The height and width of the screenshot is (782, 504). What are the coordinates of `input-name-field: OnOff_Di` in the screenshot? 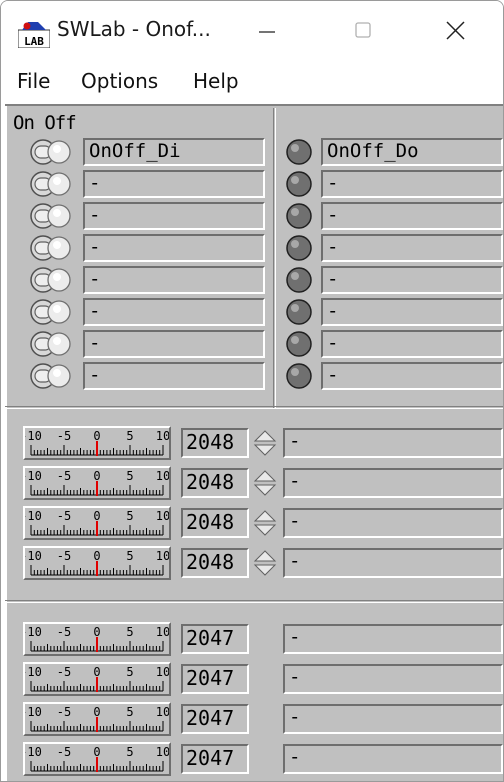 It's located at (174, 152).